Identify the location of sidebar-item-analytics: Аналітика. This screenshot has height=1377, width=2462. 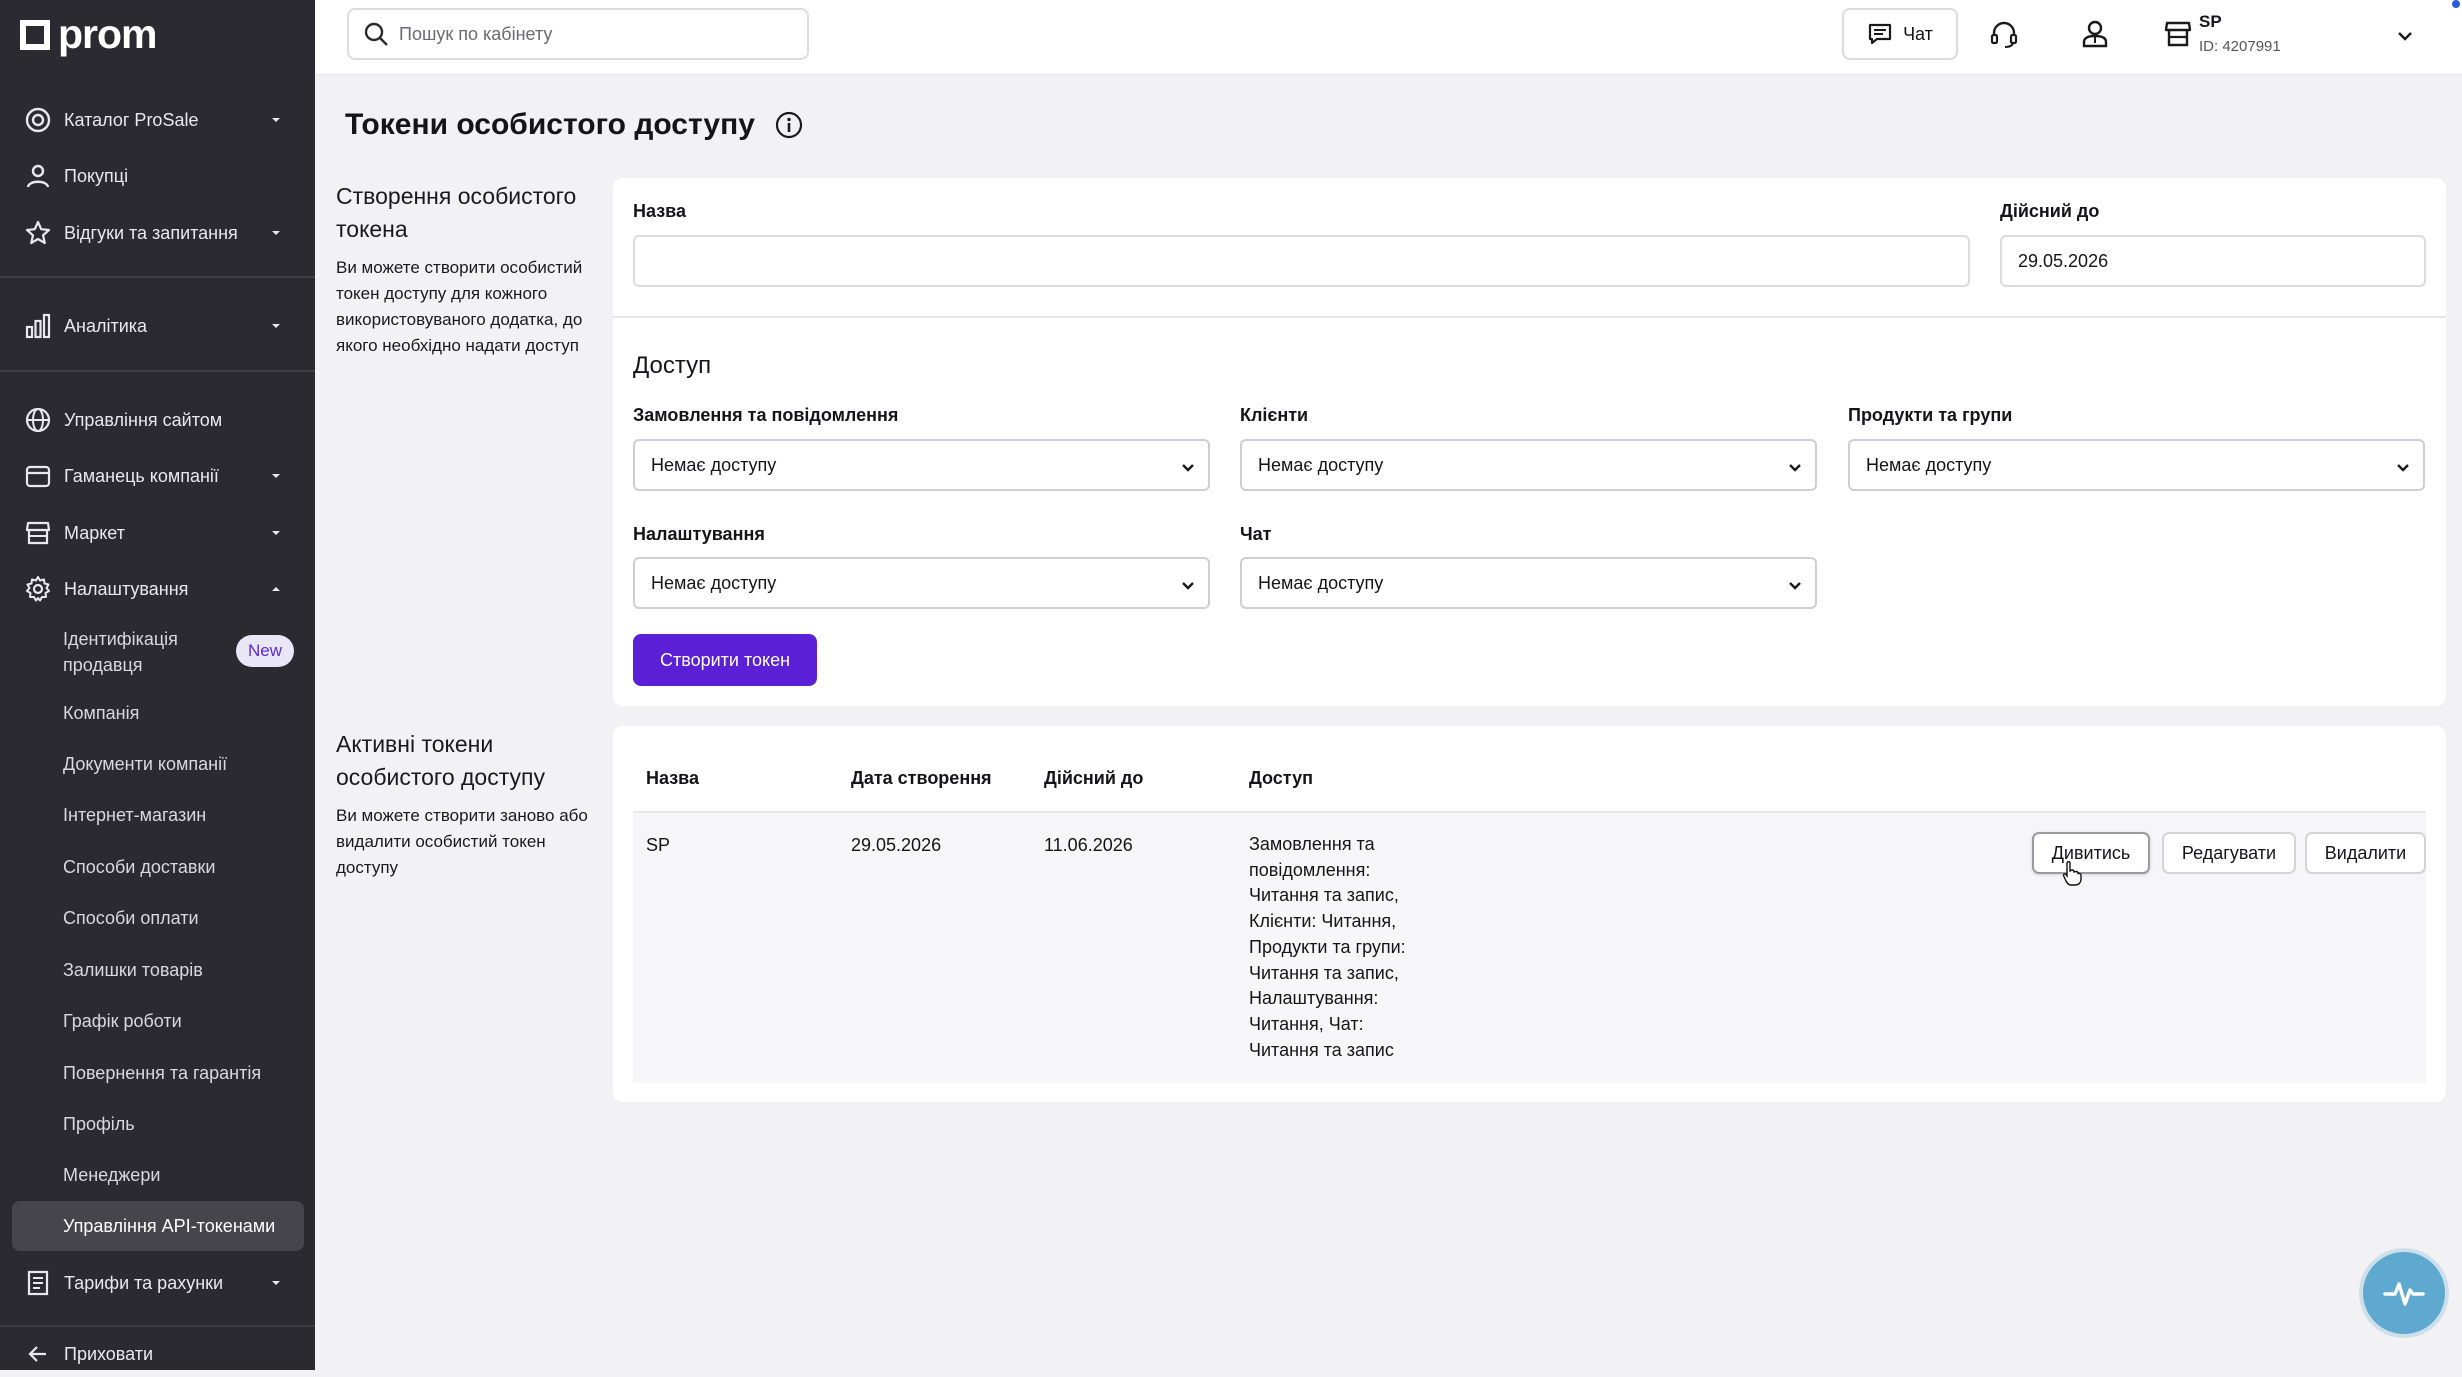
(157, 326).